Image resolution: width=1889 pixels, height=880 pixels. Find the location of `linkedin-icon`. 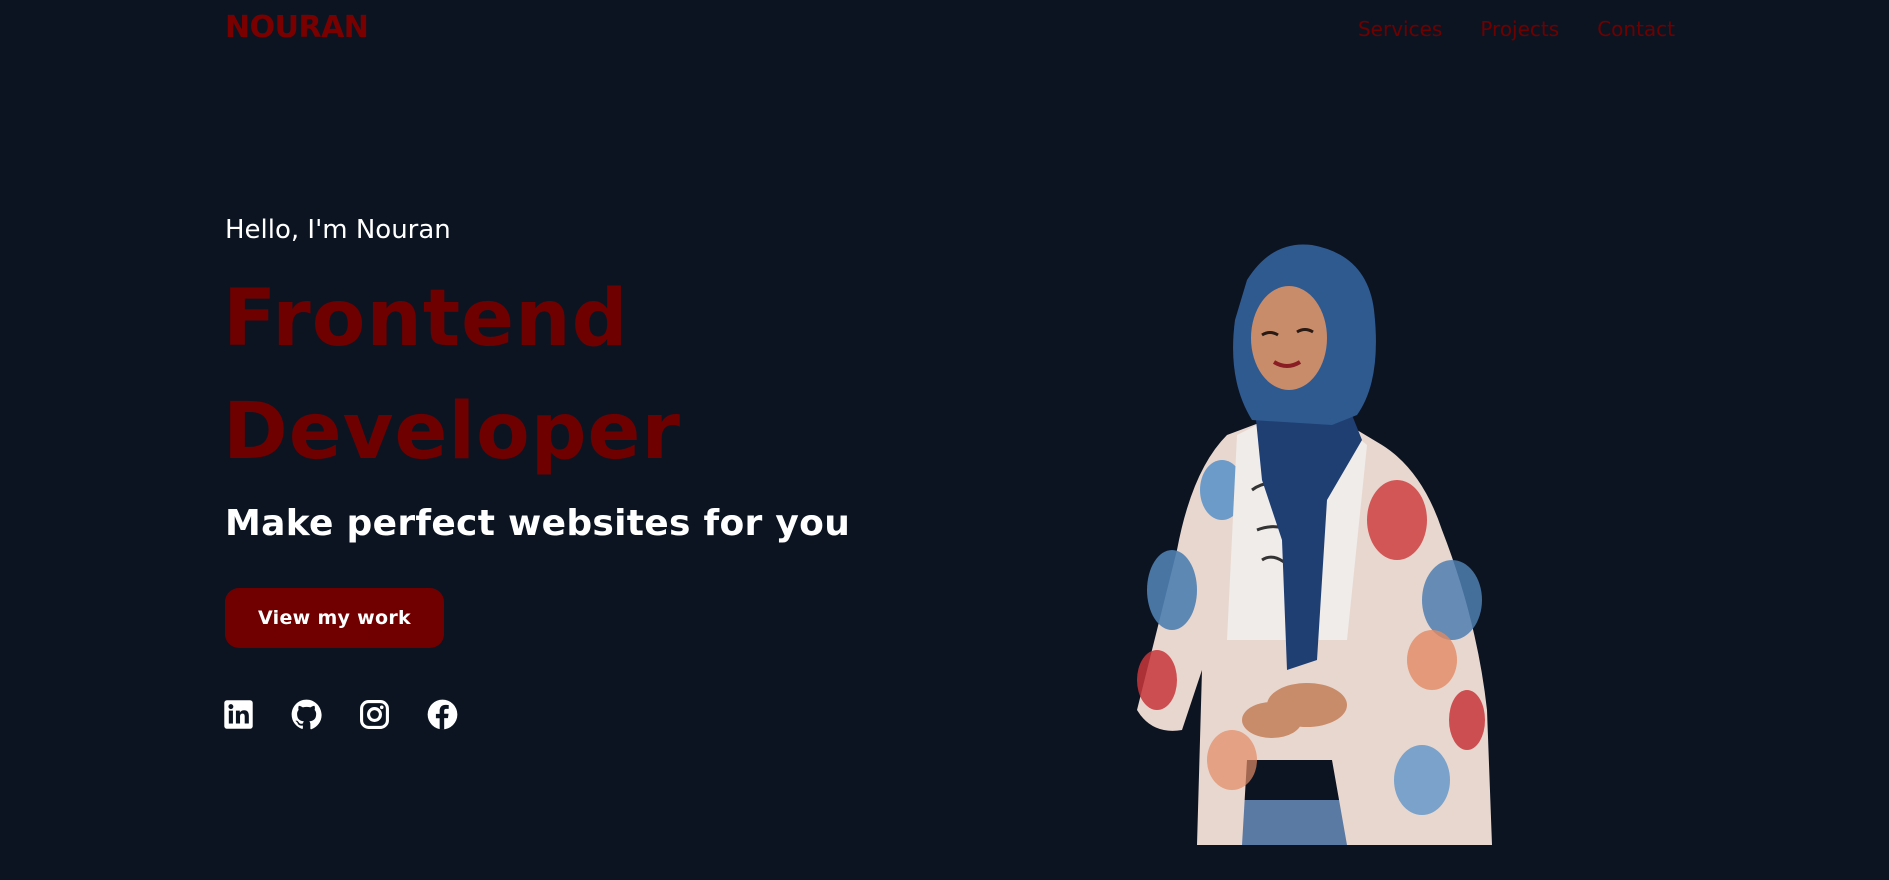

linkedin-icon is located at coordinates (238, 714).